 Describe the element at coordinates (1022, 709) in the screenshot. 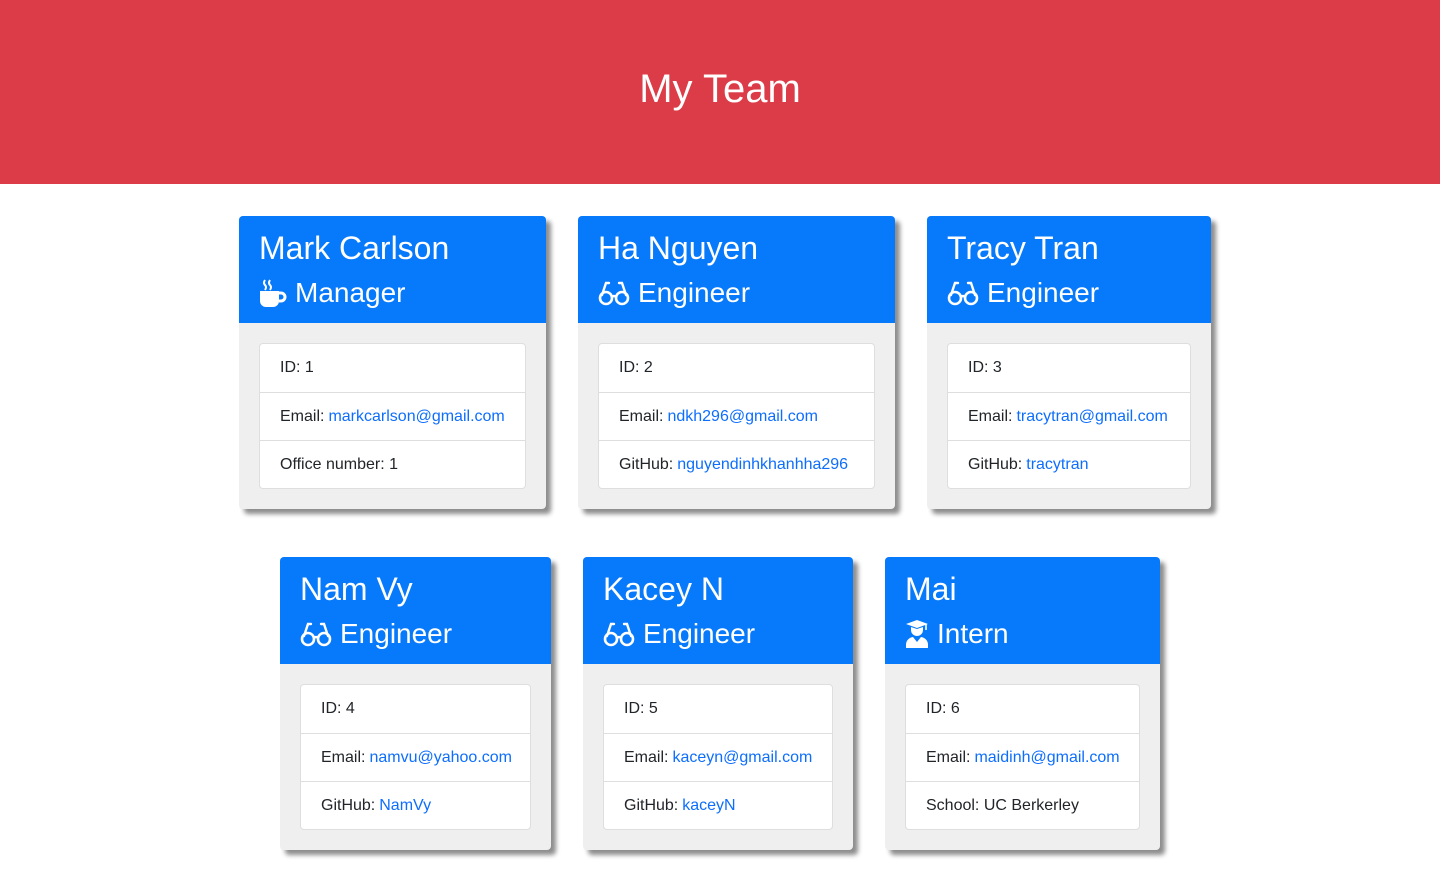

I see `id-item: ID: 6` at that location.